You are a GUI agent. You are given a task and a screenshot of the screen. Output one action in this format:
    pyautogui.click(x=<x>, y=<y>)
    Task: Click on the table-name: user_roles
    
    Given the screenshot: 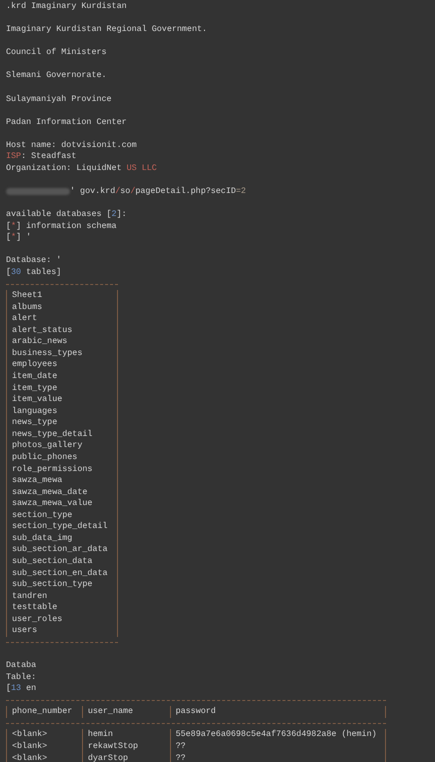 What is the action you would take?
    pyautogui.click(x=37, y=619)
    